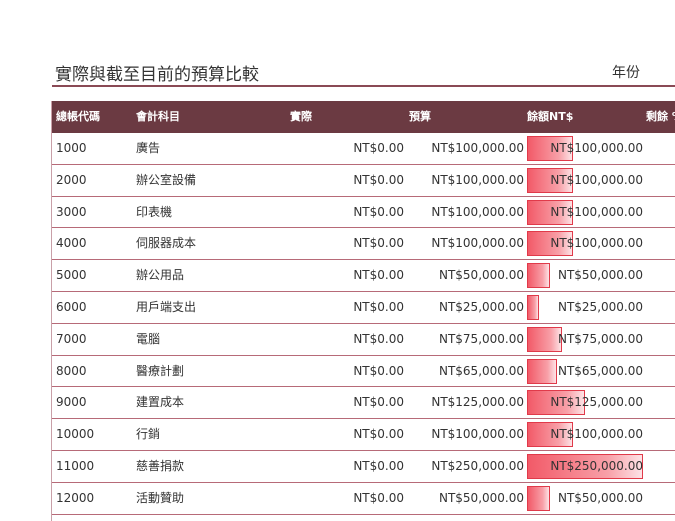 The image size is (675, 521). What do you see at coordinates (157, 75) in the screenshot?
I see `page-title: 實際與截至目前的預算比較` at bounding box center [157, 75].